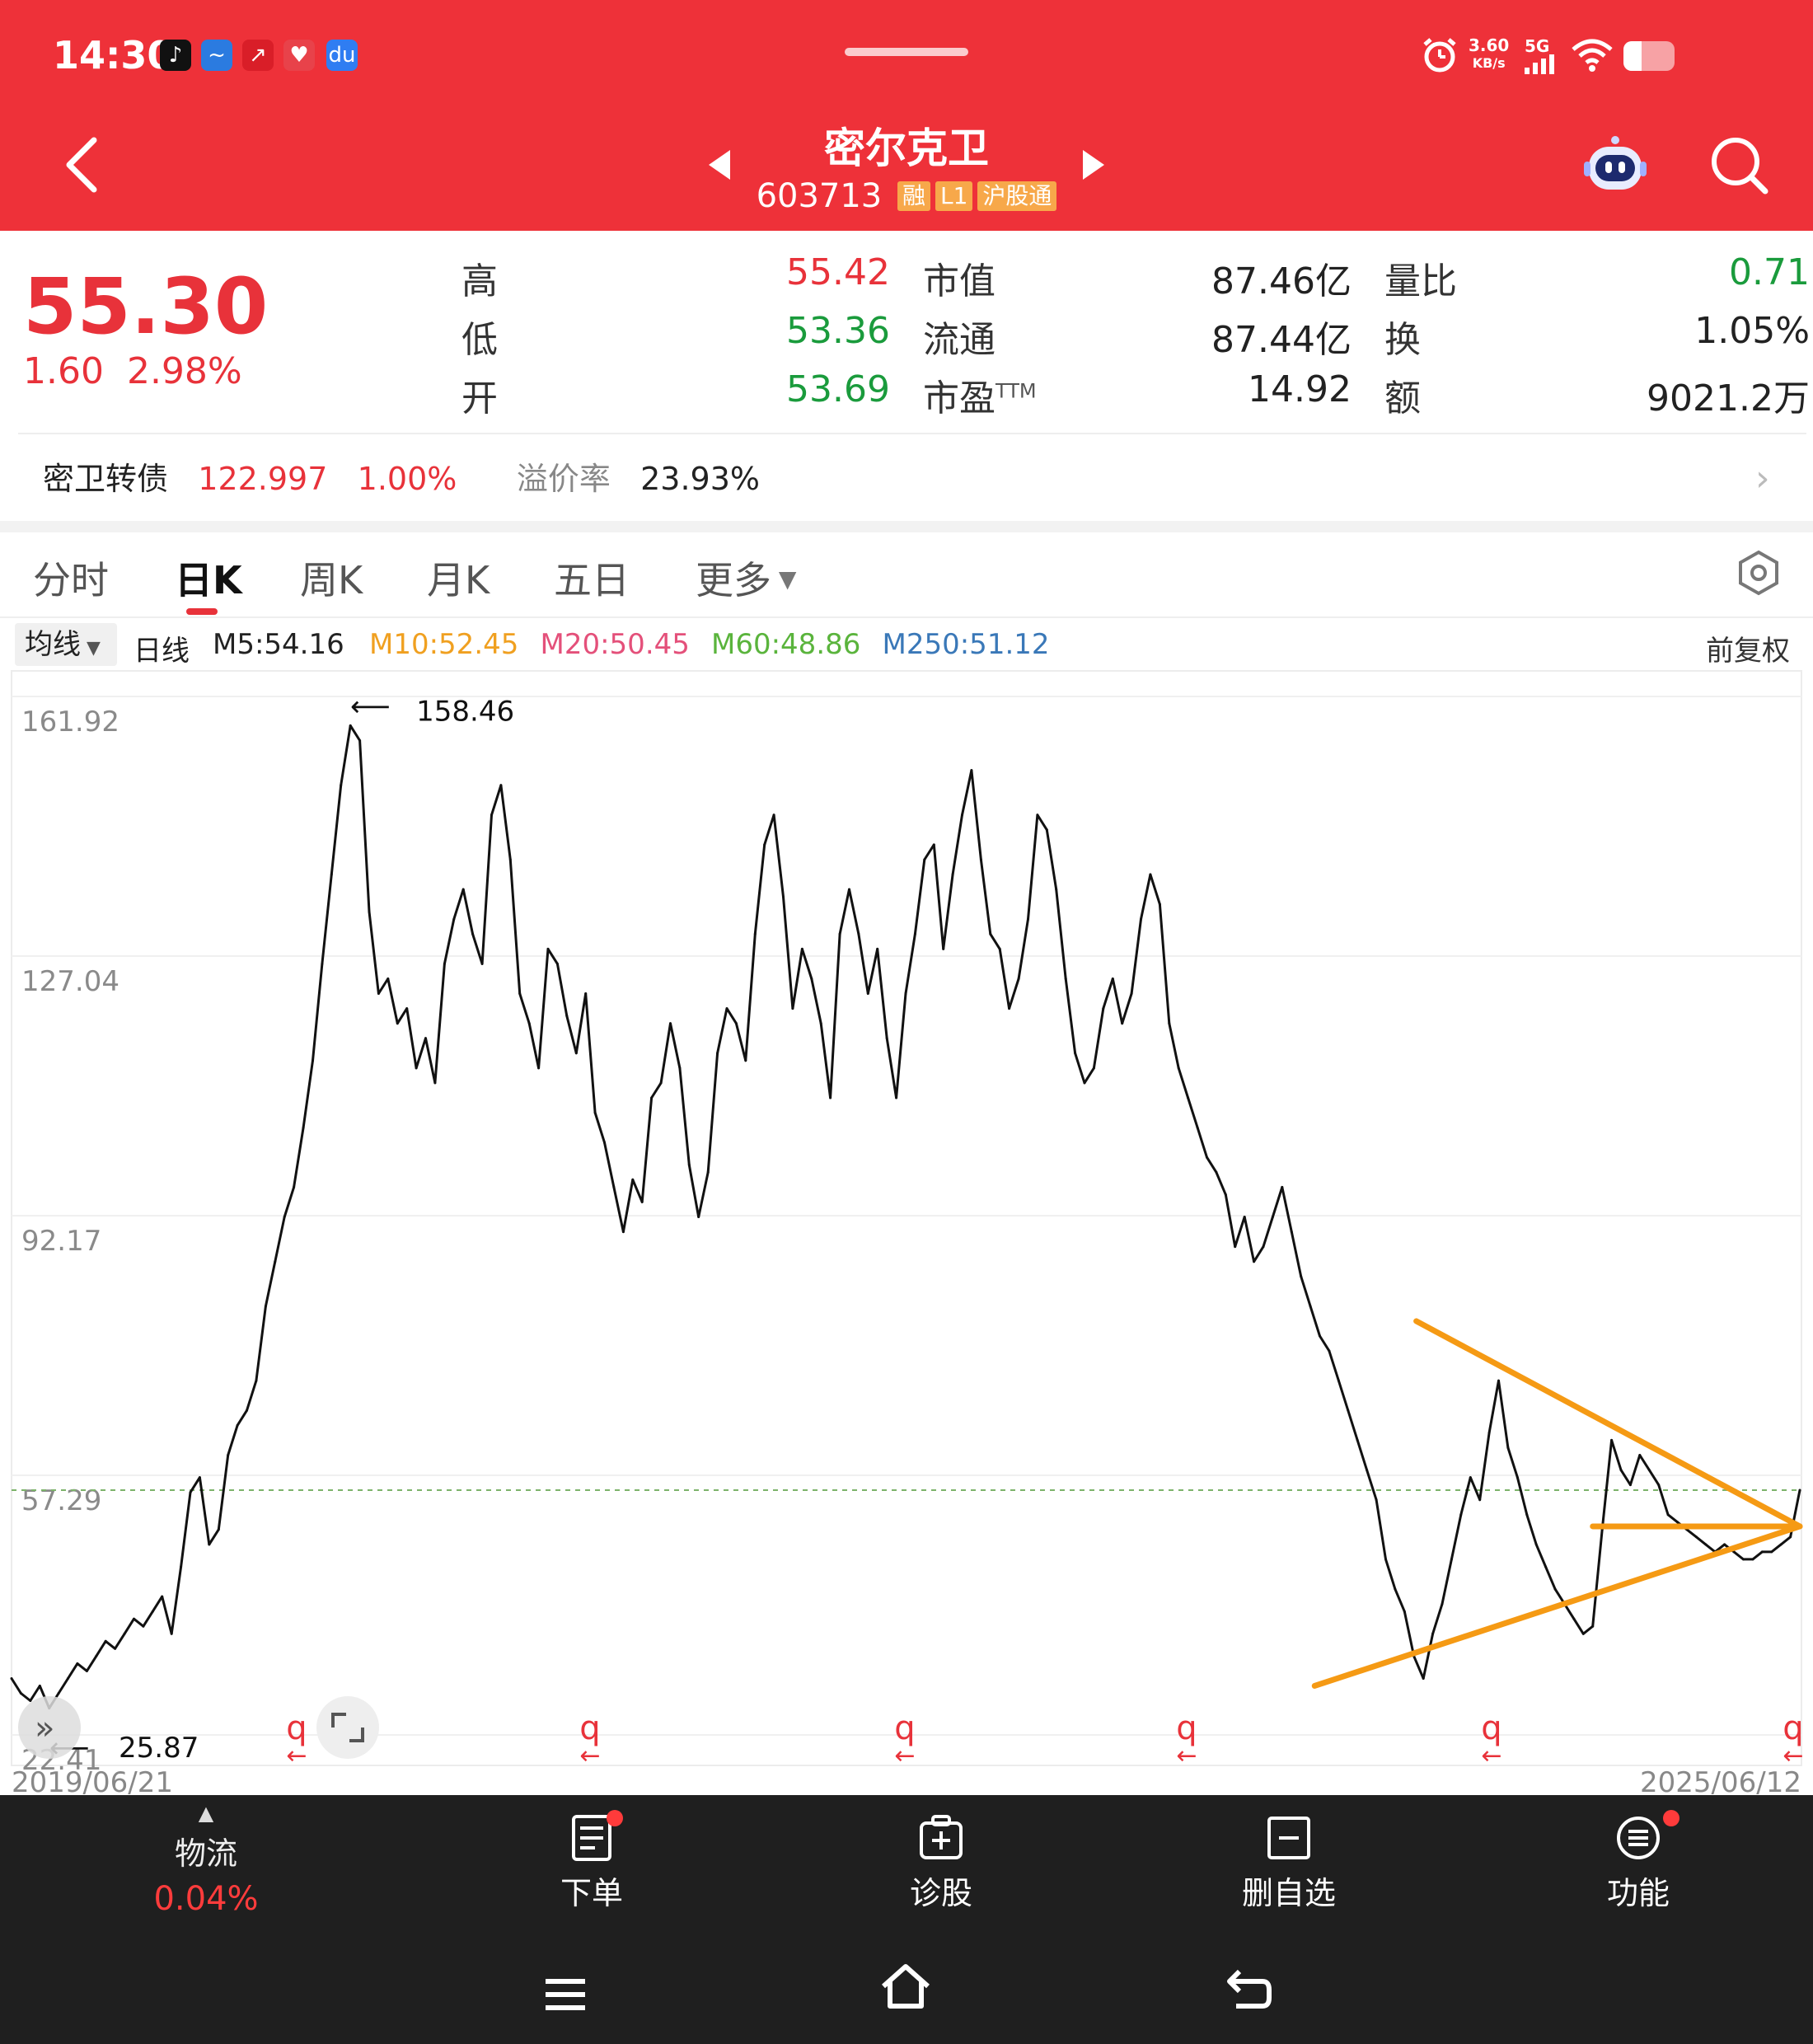 This screenshot has width=1813, height=2044. What do you see at coordinates (402, 476) in the screenshot?
I see `convertible-bond-row: 密卫转债 122.997 1.00% 溢价率 23.93%` at bounding box center [402, 476].